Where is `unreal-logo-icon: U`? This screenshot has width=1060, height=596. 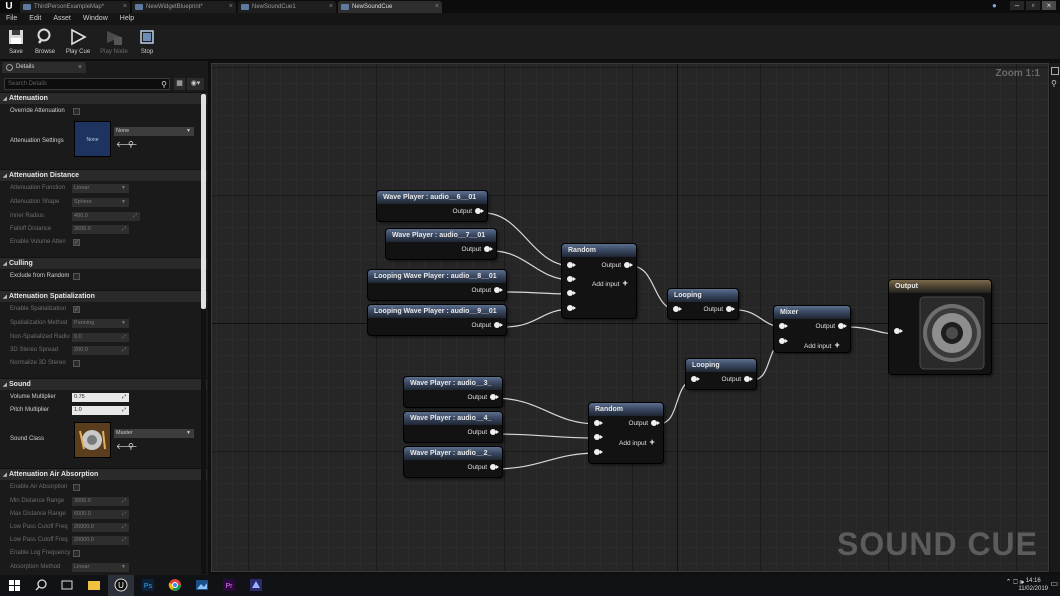 unreal-logo-icon: U is located at coordinates (9, 6).